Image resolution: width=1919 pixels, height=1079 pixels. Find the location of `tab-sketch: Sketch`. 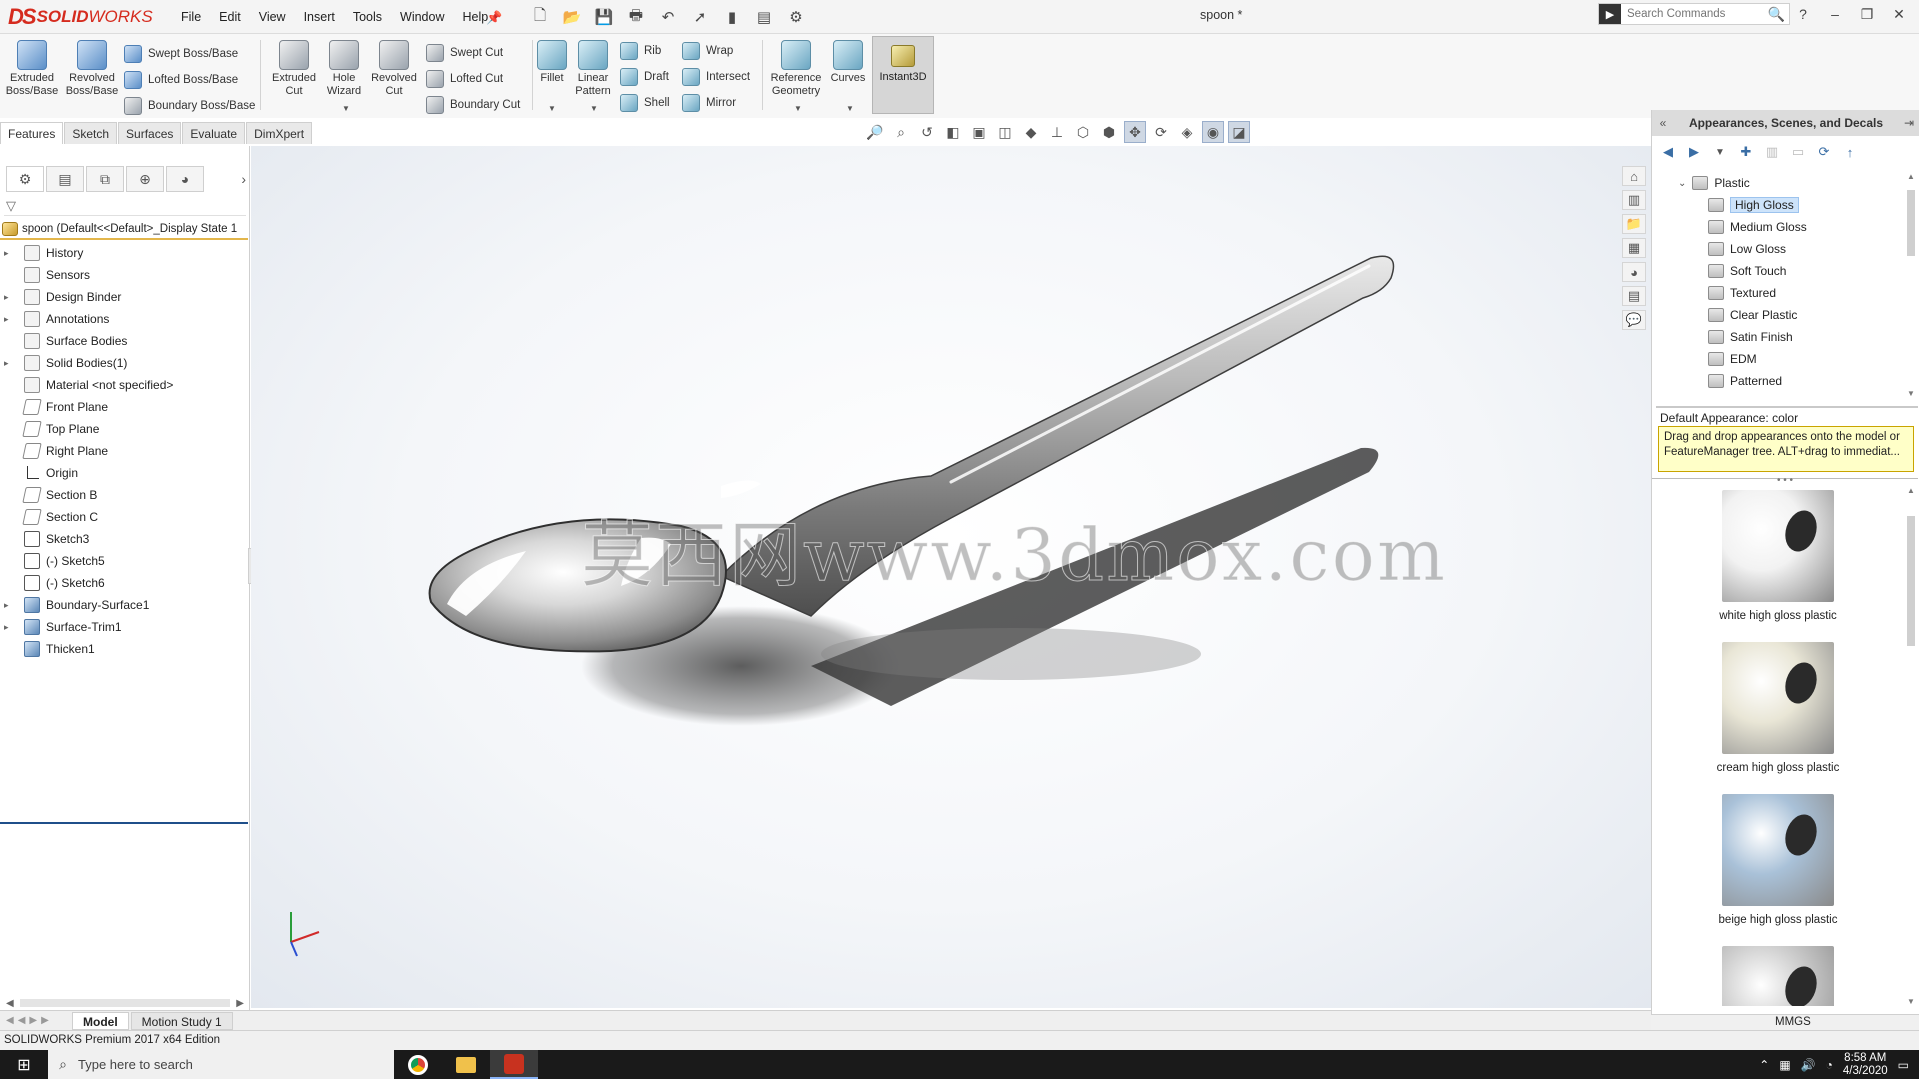

tab-sketch: Sketch is located at coordinates (91, 133).